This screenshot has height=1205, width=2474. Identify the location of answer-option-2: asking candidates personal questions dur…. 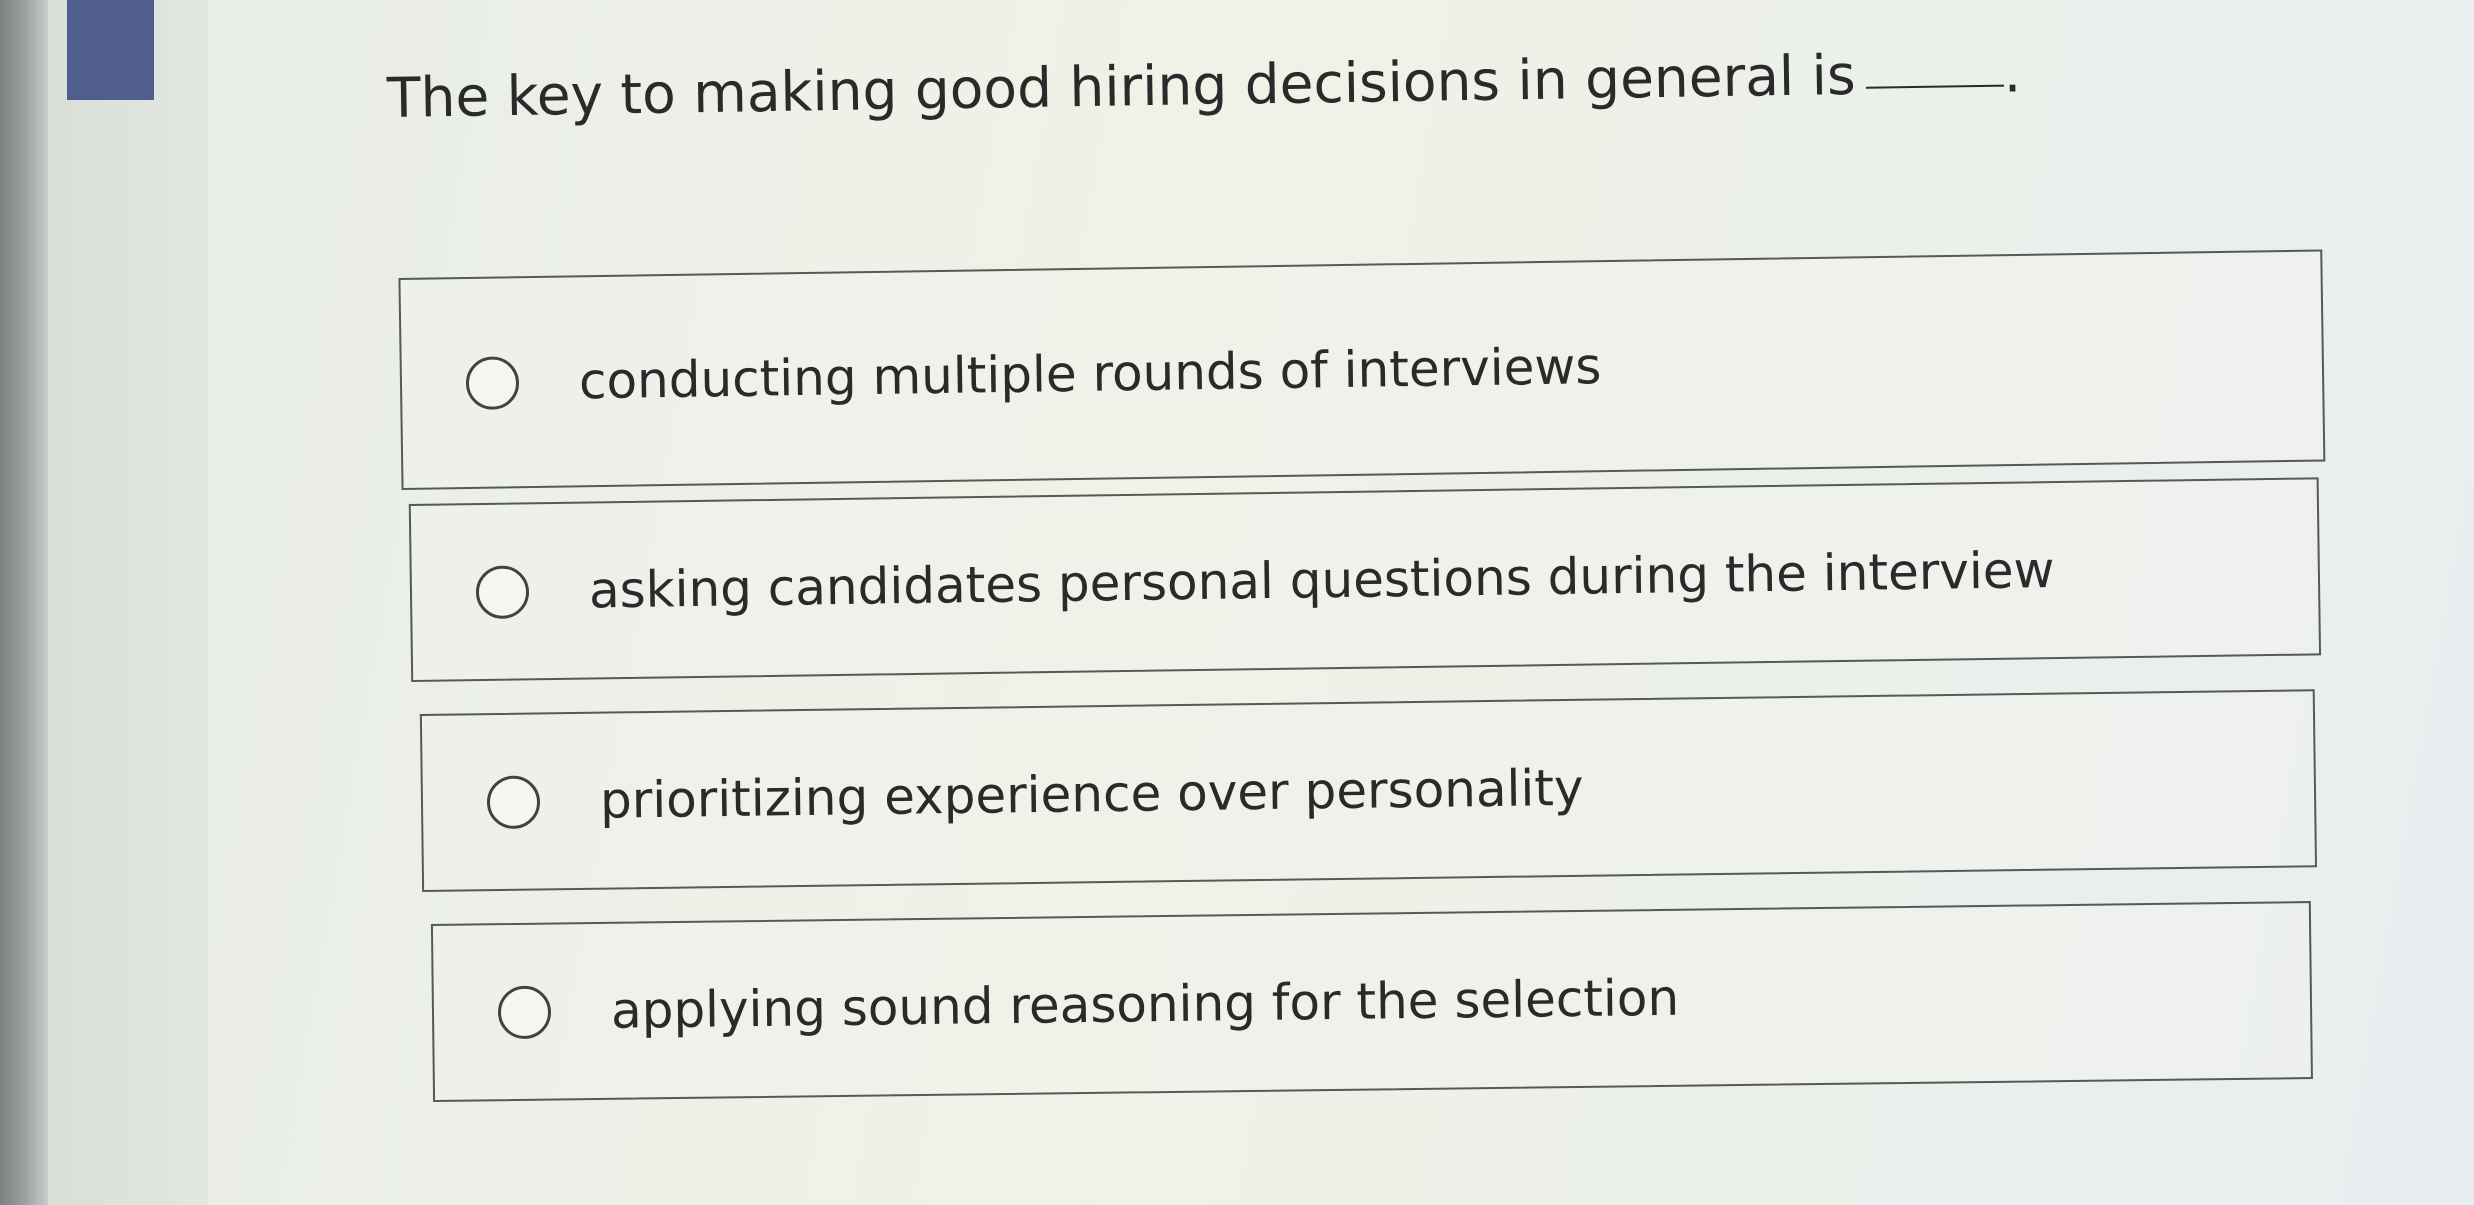
(1365, 579).